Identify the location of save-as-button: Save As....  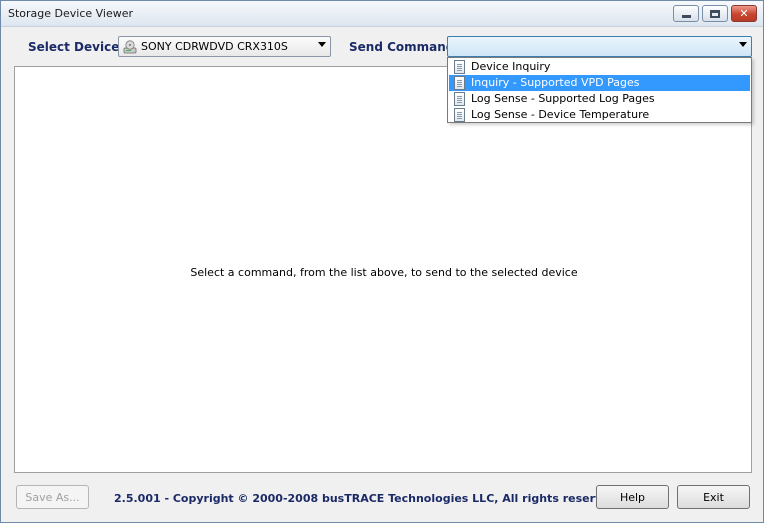
(52, 497).